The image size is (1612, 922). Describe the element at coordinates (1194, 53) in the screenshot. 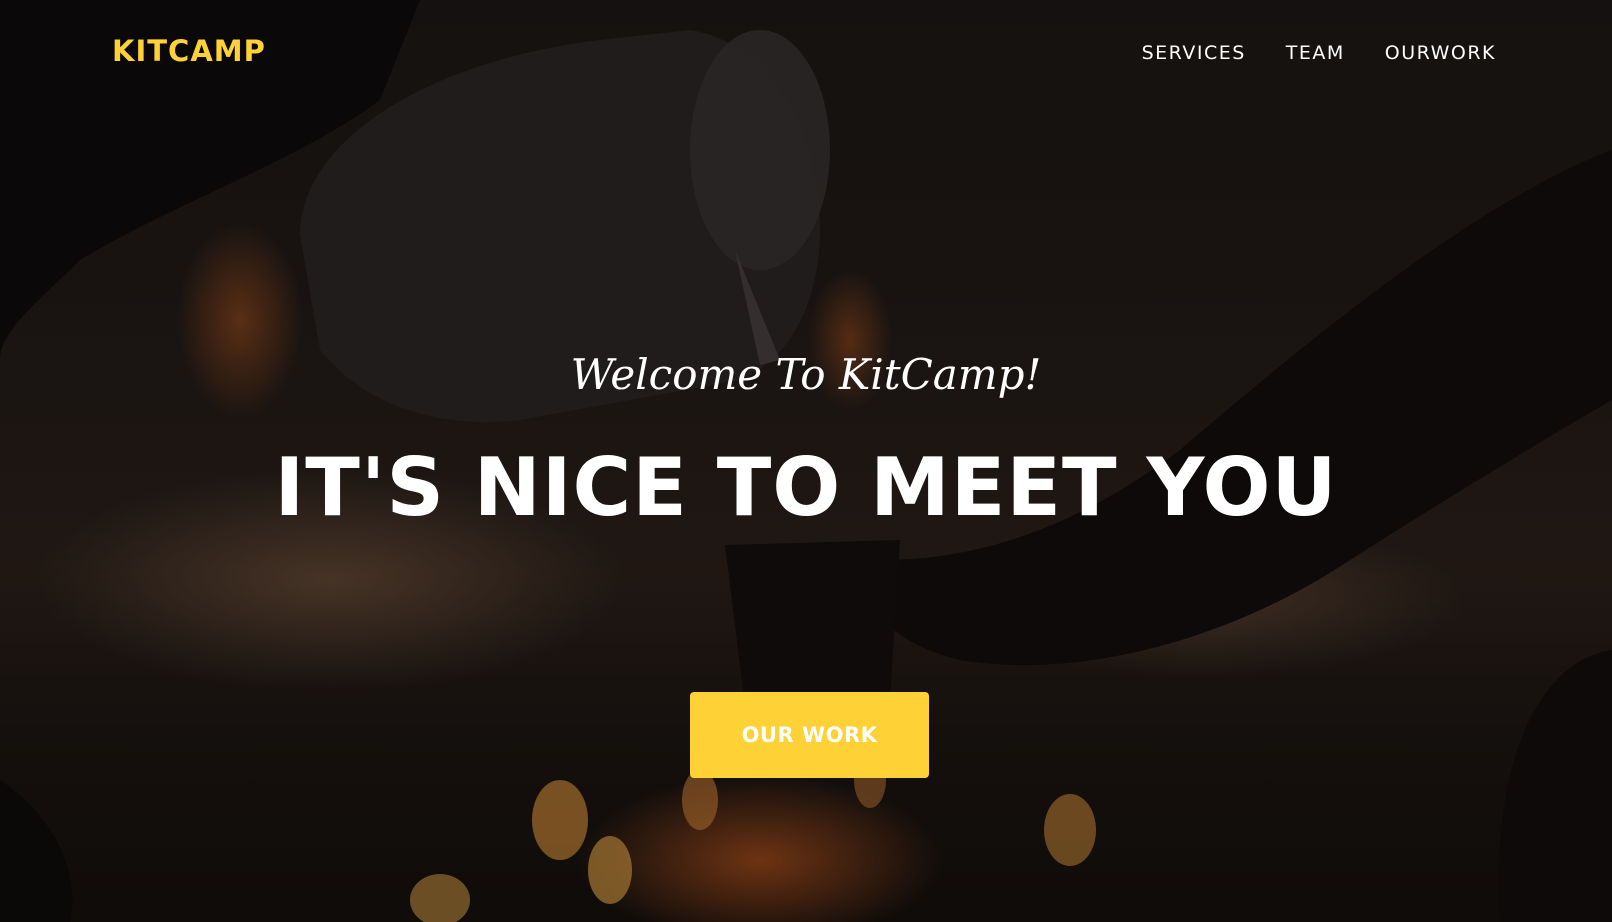

I see `nav-link-services: SERVICES` at that location.